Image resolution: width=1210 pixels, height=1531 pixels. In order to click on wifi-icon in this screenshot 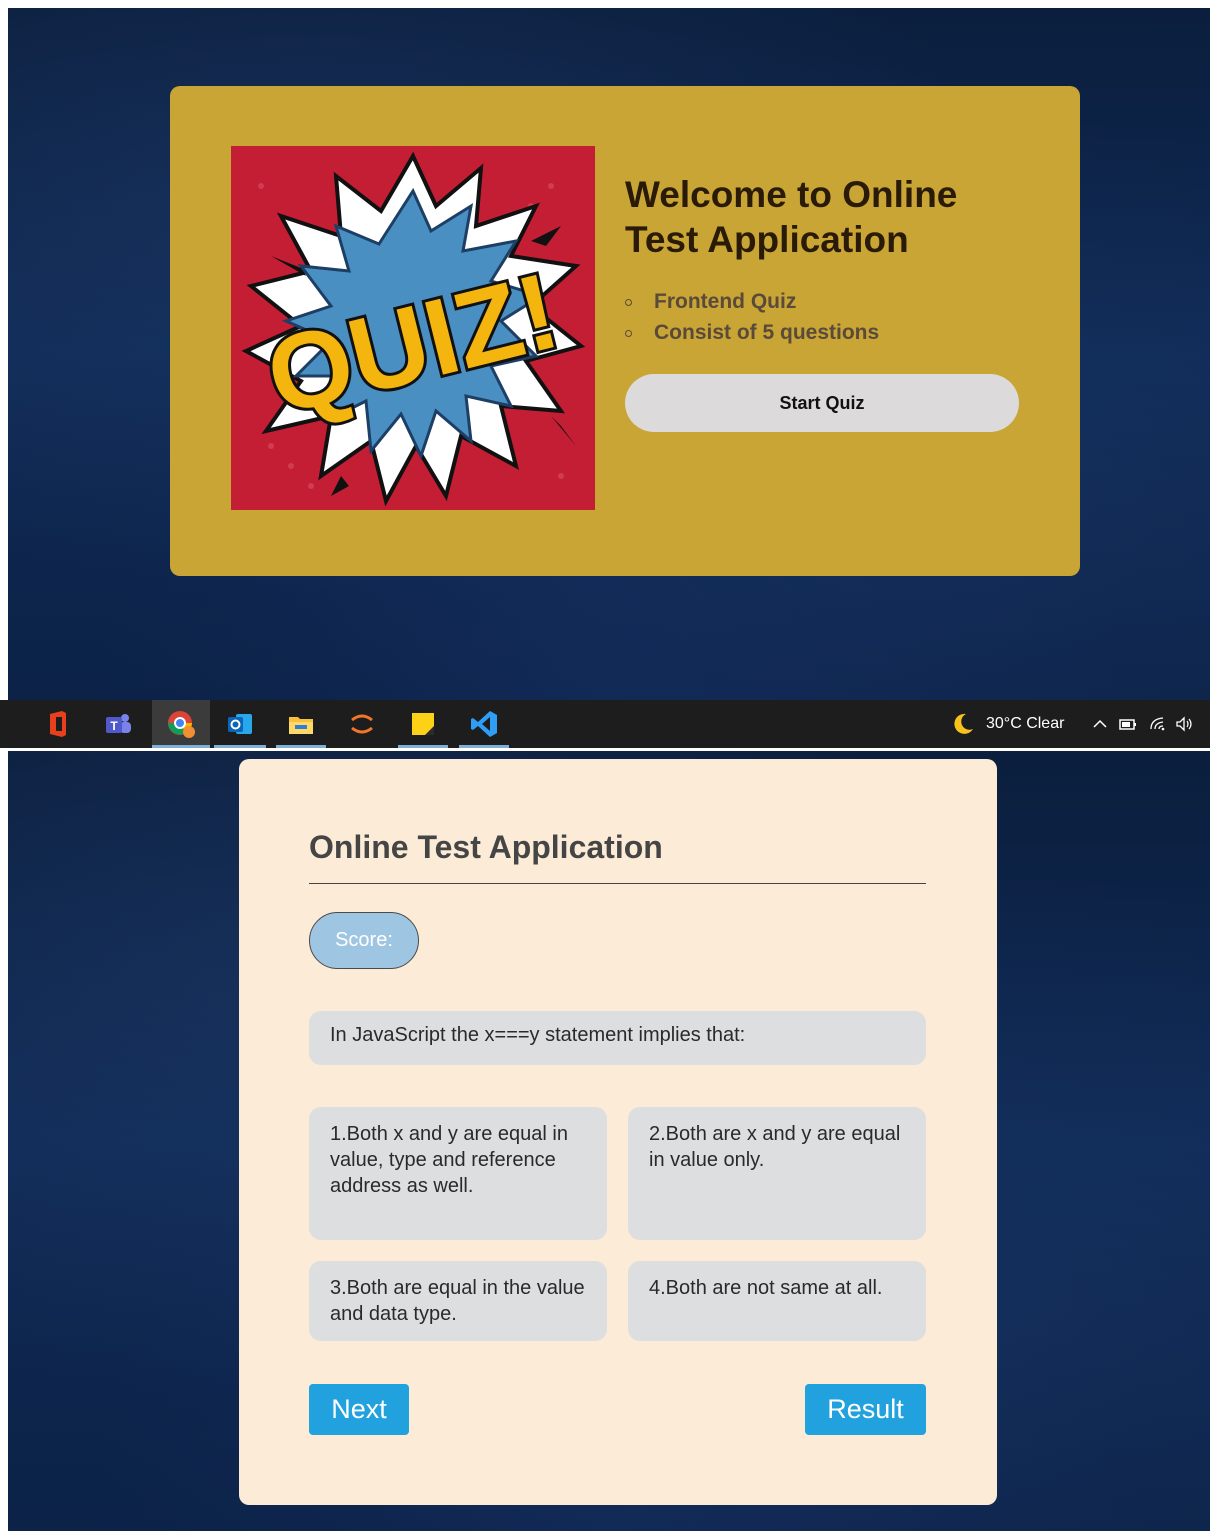, I will do `click(1158, 724)`.